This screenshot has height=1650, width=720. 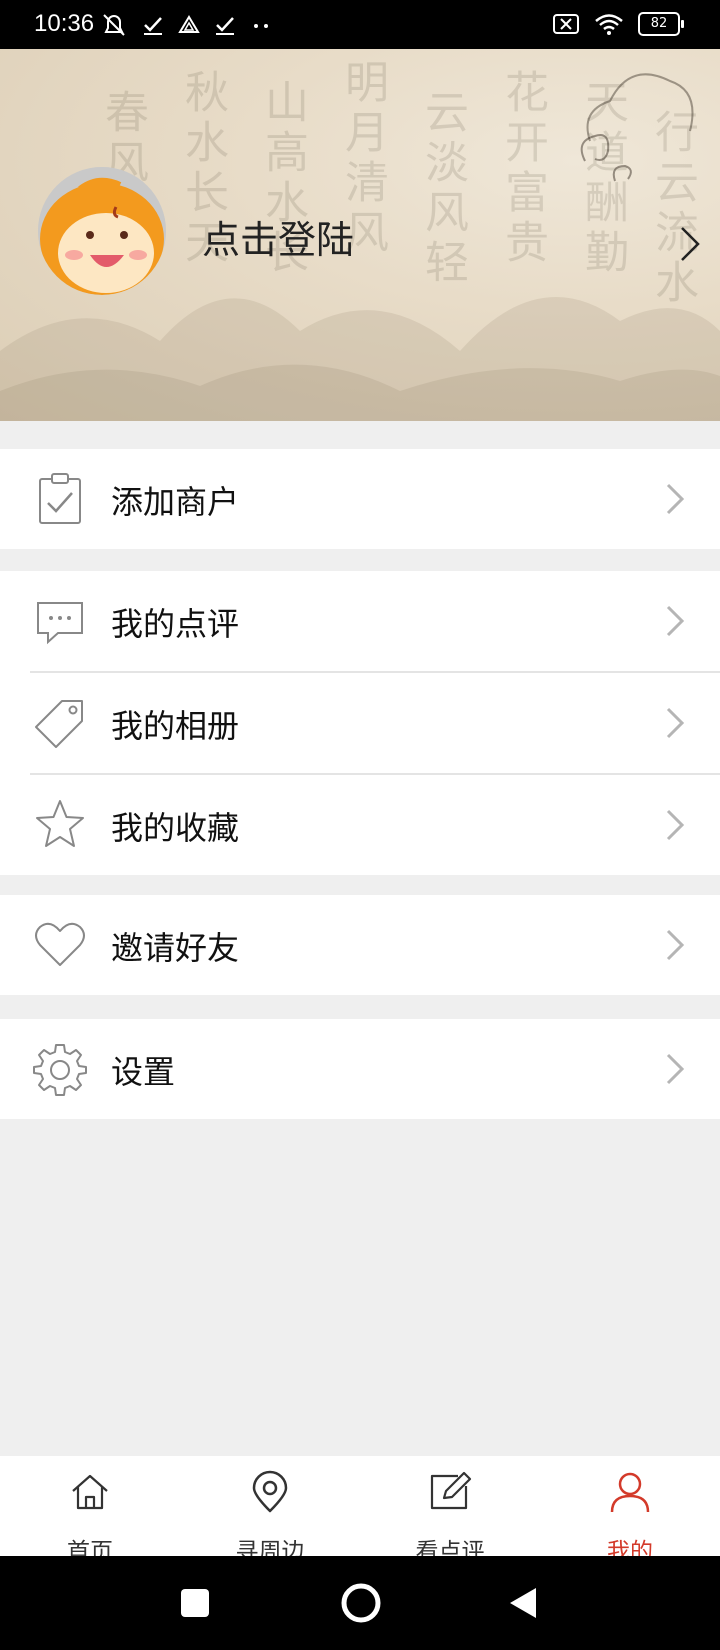 I want to click on tab-home: 首页, so click(x=90, y=1510).